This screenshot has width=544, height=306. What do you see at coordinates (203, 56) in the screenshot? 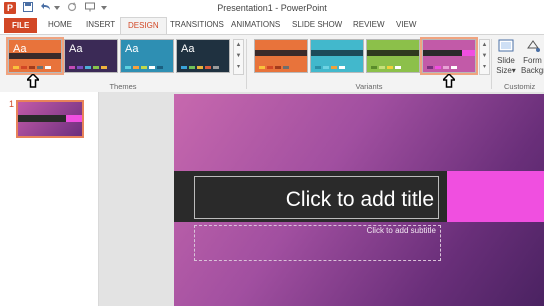
I see `theme-thumb-dark: Aa` at bounding box center [203, 56].